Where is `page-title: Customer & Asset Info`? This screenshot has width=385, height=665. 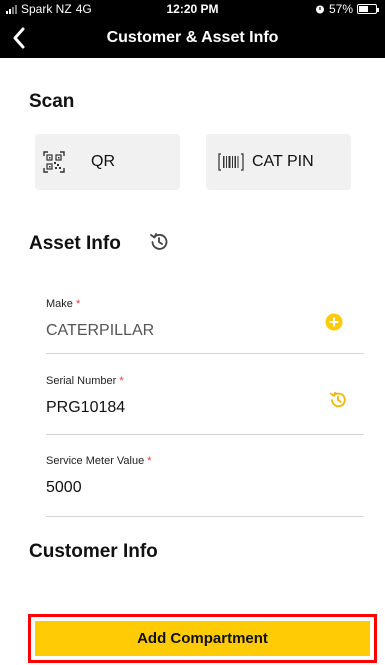 page-title: Customer & Asset Info is located at coordinates (192, 37).